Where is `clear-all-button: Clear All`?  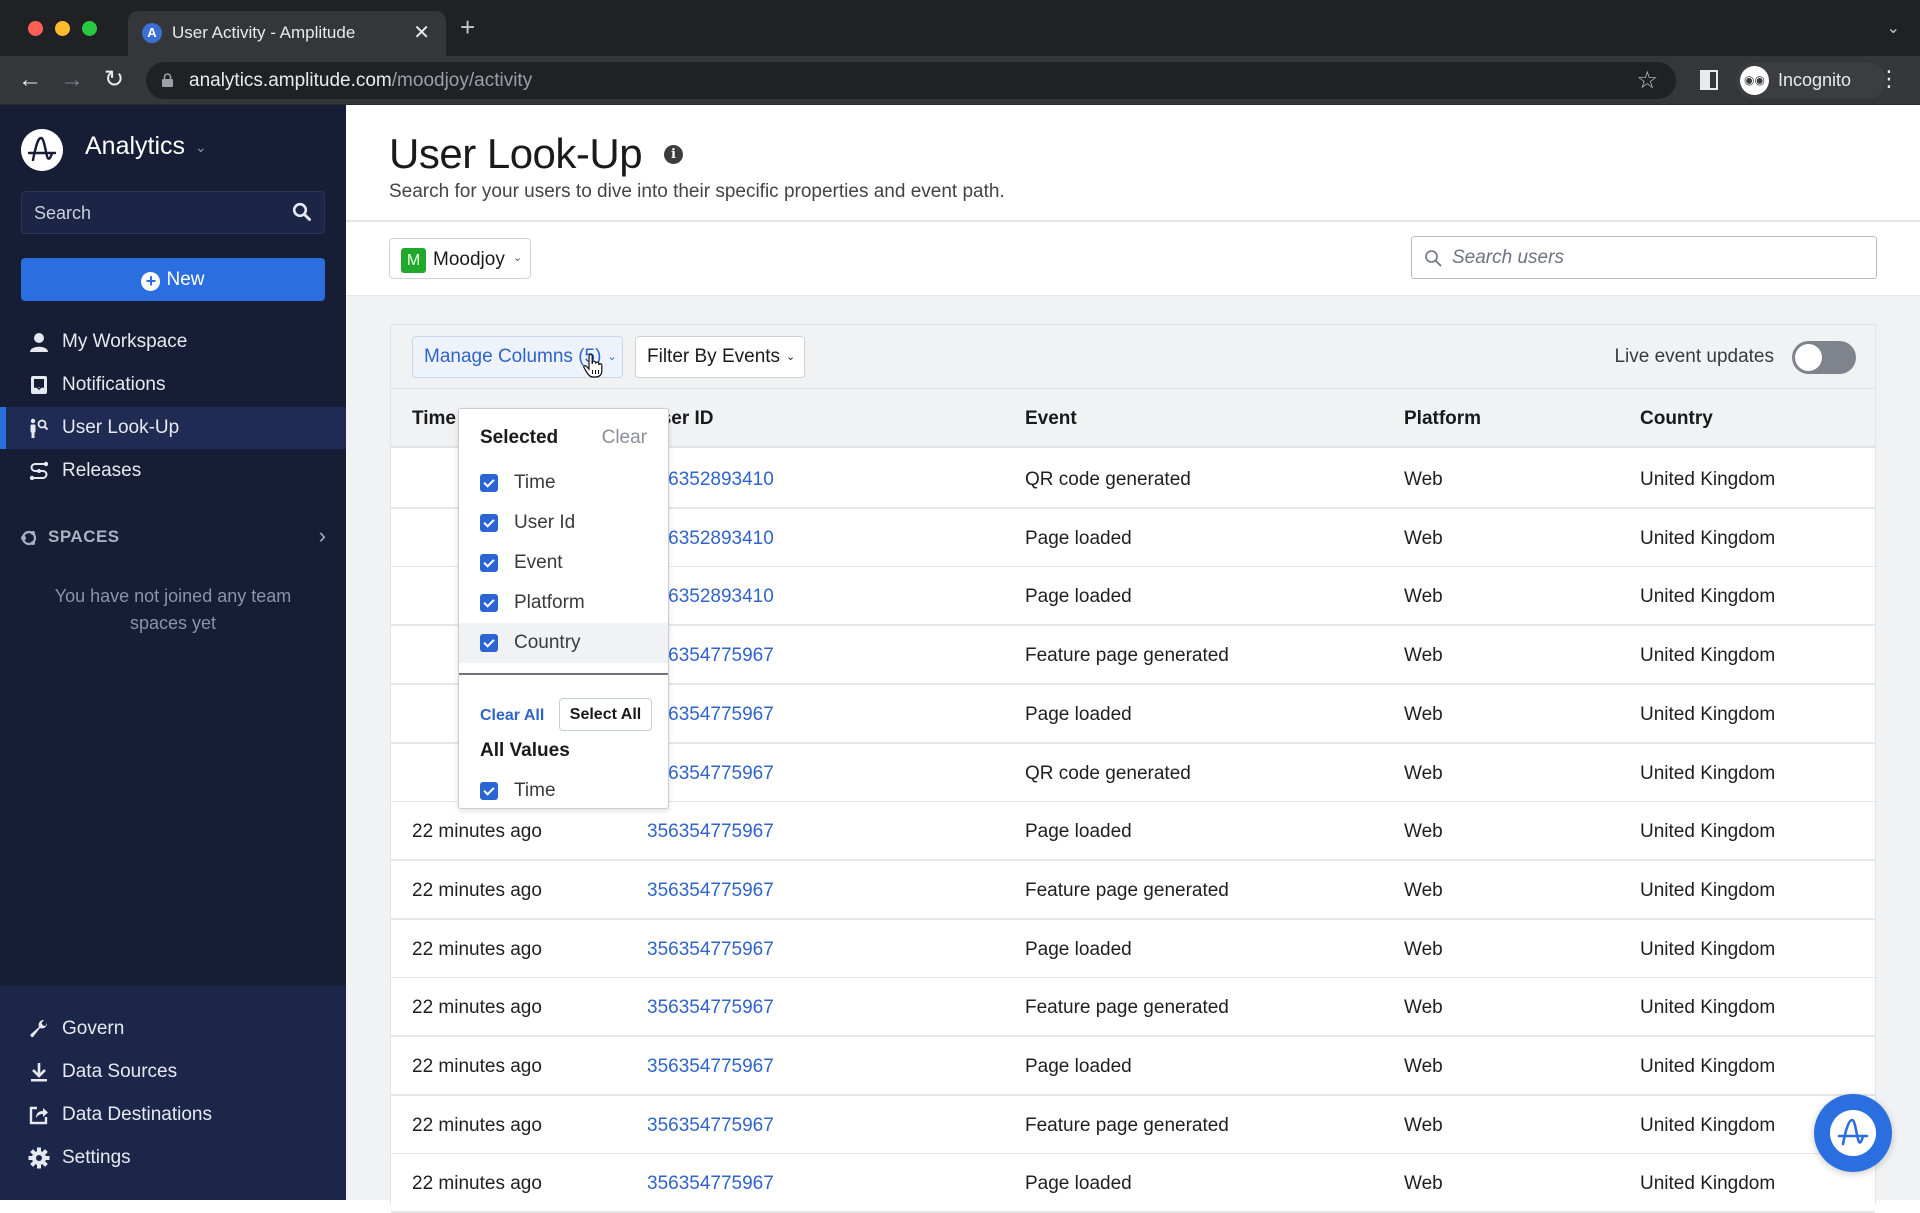 clear-all-button: Clear All is located at coordinates (512, 716).